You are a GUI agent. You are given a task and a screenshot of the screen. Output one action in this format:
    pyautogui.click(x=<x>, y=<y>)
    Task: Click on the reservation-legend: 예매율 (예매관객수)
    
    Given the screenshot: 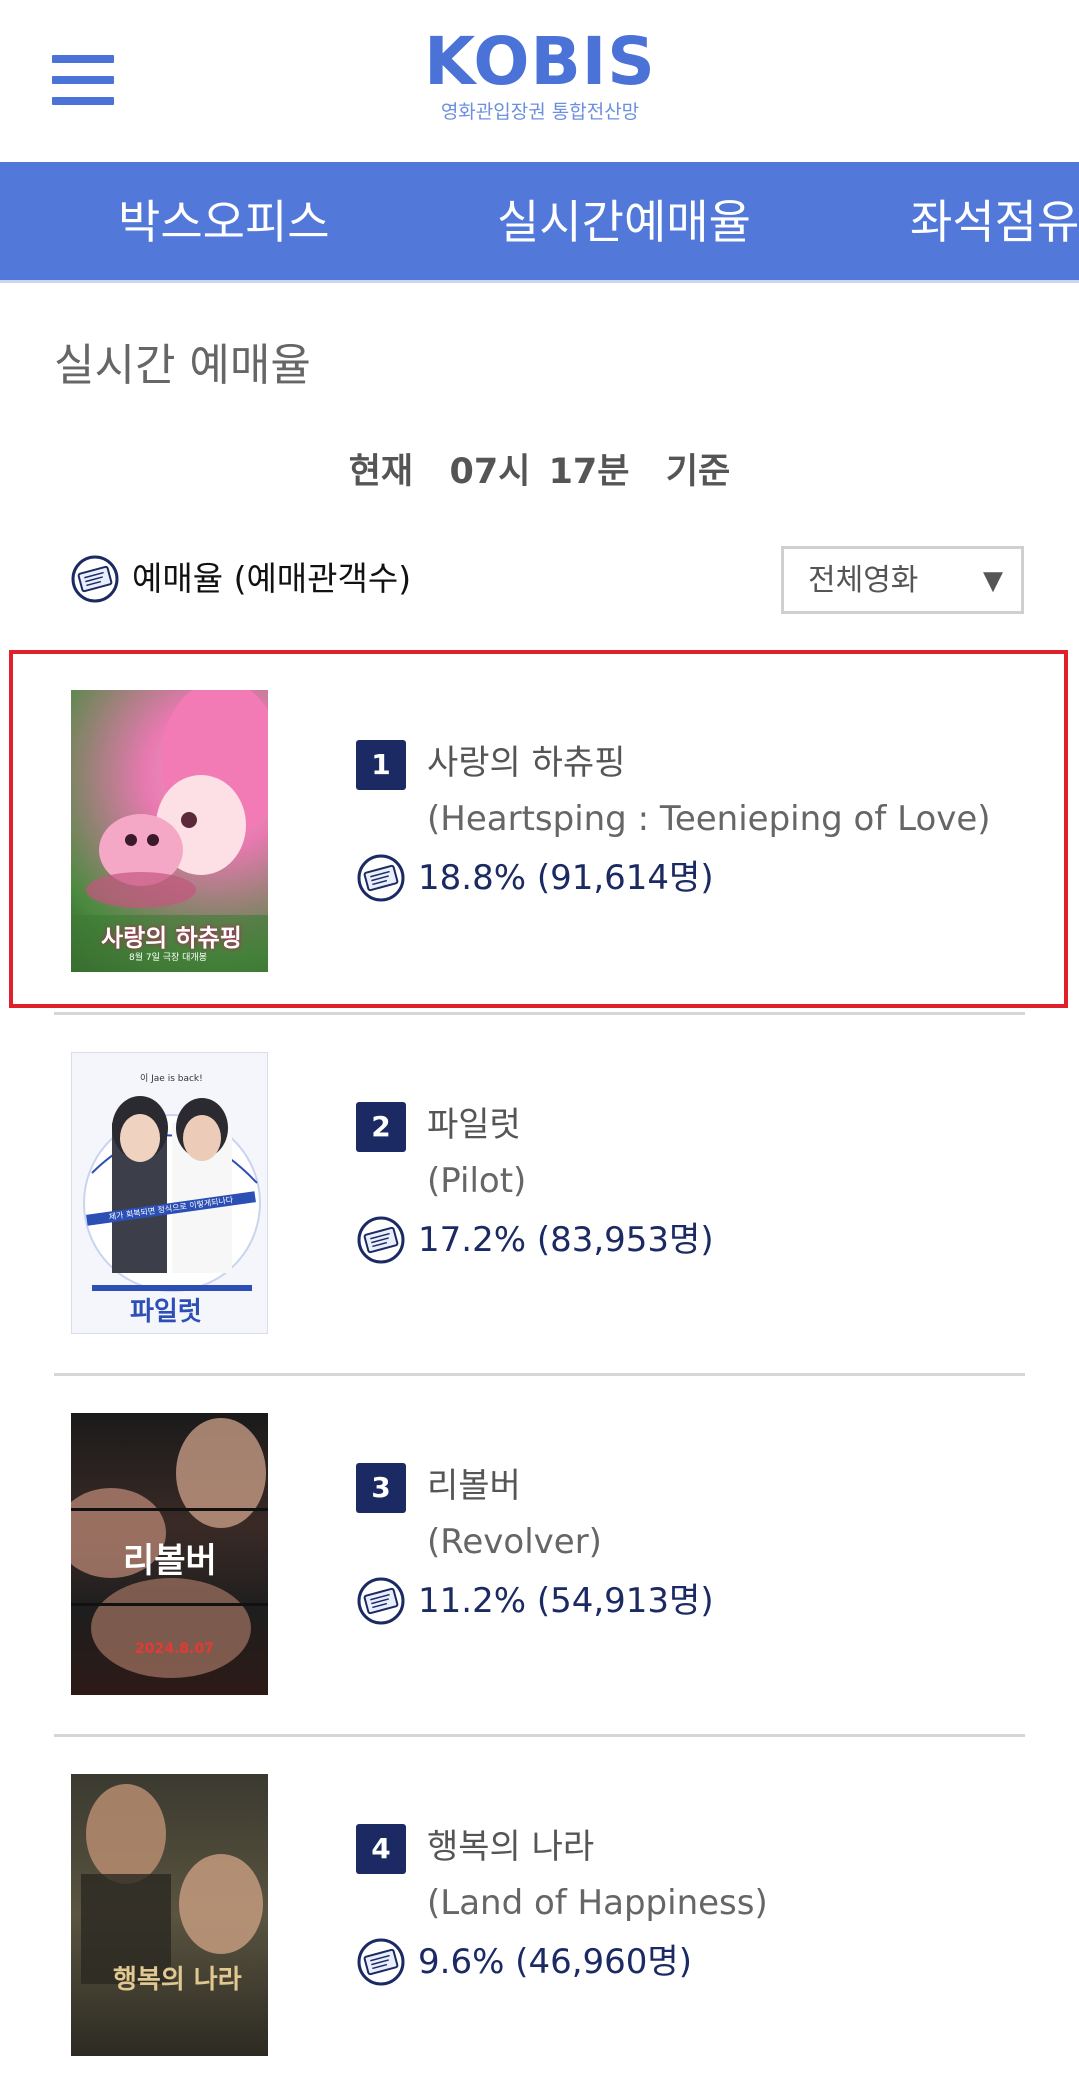 What is the action you would take?
    pyautogui.click(x=240, y=579)
    